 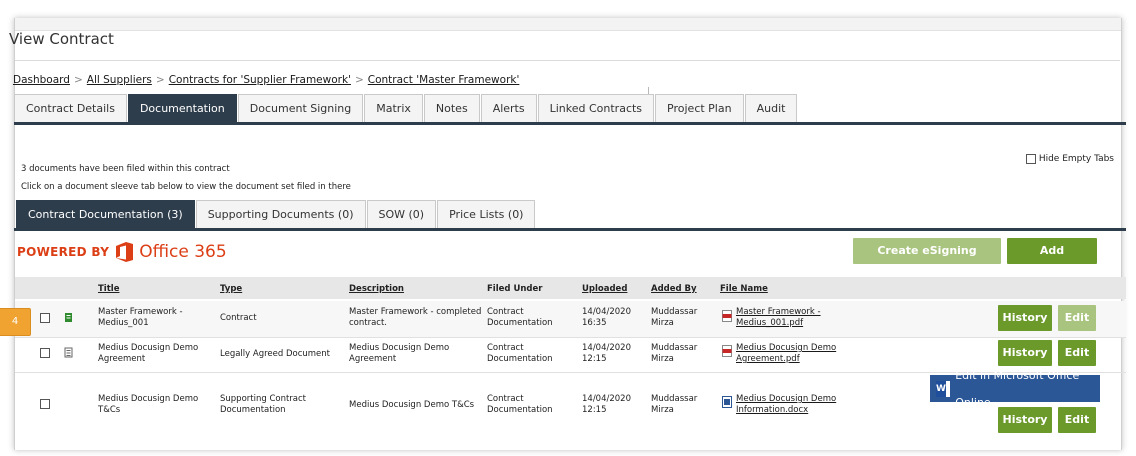 What do you see at coordinates (415, 317) in the screenshot?
I see `row-description: Master Framework - completed contract.` at bounding box center [415, 317].